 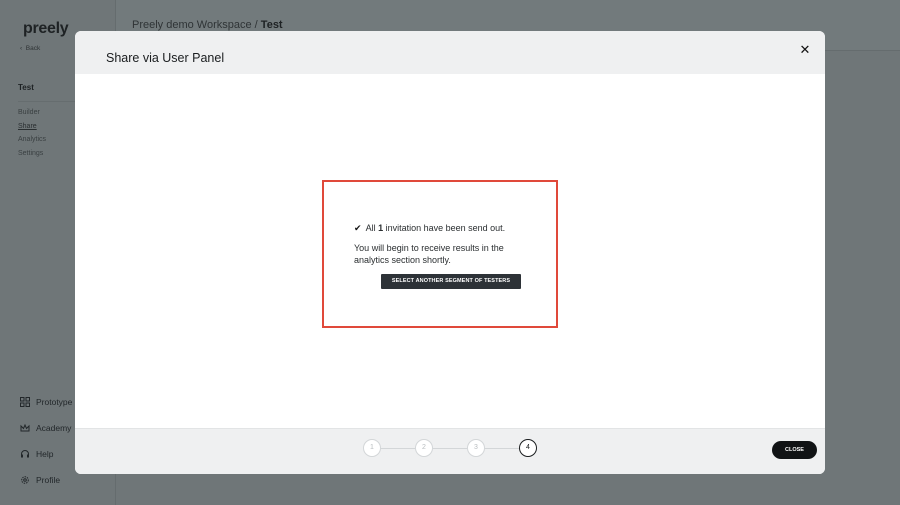 I want to click on breadcrumb-workspace: Preely demo Workspace, so click(x=192, y=25).